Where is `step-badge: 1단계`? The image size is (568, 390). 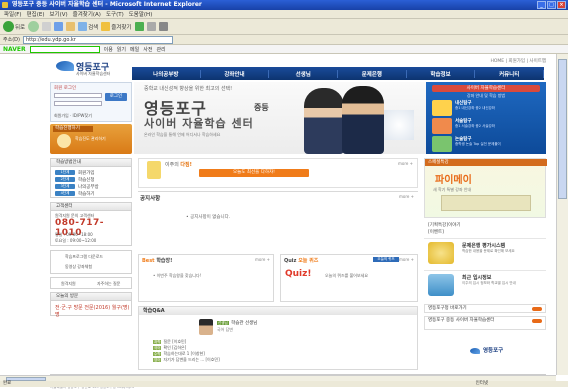
step-badge: 1단계 is located at coordinates (65, 172).